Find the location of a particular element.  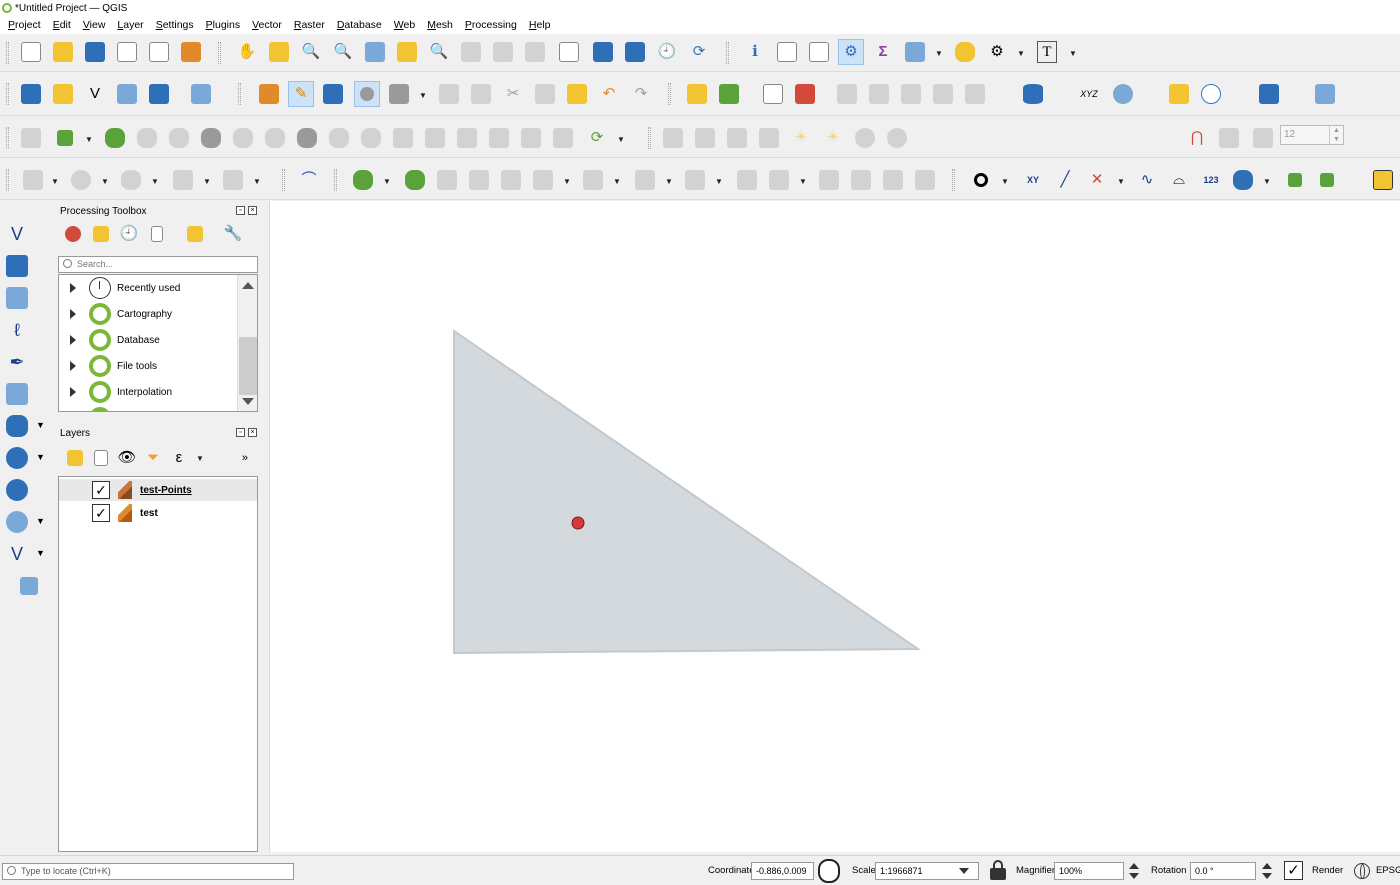

open-layer-styling-button is located at coordinates (75, 458).